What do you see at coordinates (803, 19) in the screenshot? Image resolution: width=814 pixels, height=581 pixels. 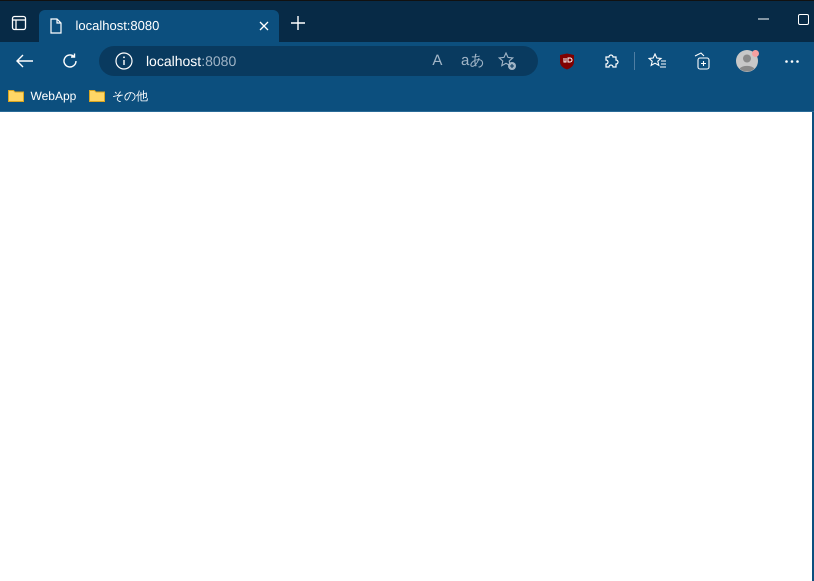 I see `maximize-icon` at bounding box center [803, 19].